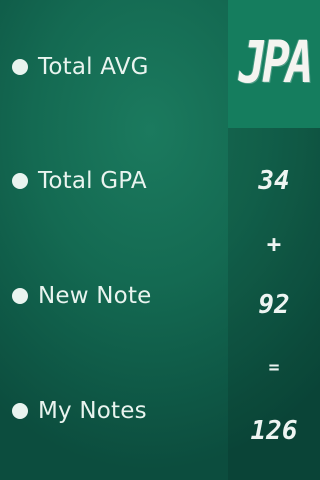 Image resolution: width=320 pixels, height=480 pixels. What do you see at coordinates (93, 67) in the screenshot?
I see `menu-item-label: Total AVG` at bounding box center [93, 67].